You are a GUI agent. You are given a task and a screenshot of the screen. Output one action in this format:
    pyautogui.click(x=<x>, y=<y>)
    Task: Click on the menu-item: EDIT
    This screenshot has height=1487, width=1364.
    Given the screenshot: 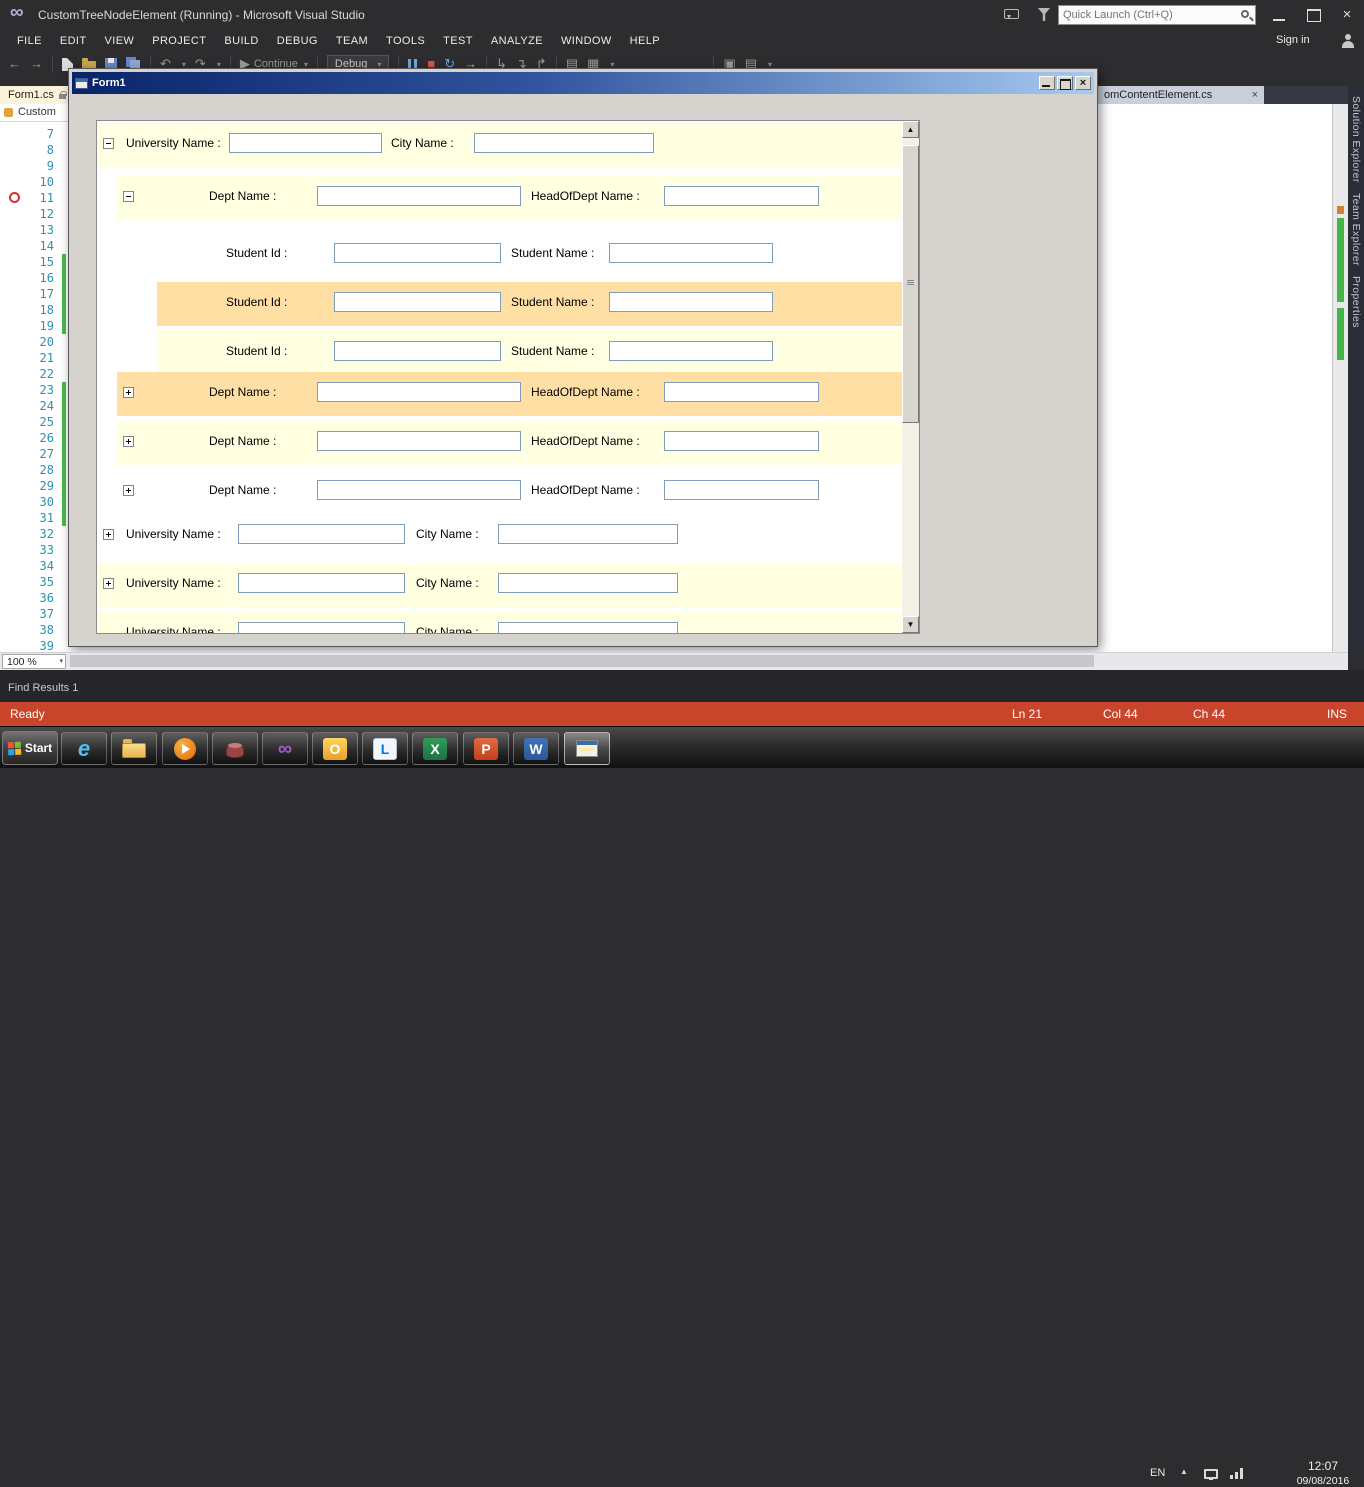 What is the action you would take?
    pyautogui.click(x=73, y=41)
    